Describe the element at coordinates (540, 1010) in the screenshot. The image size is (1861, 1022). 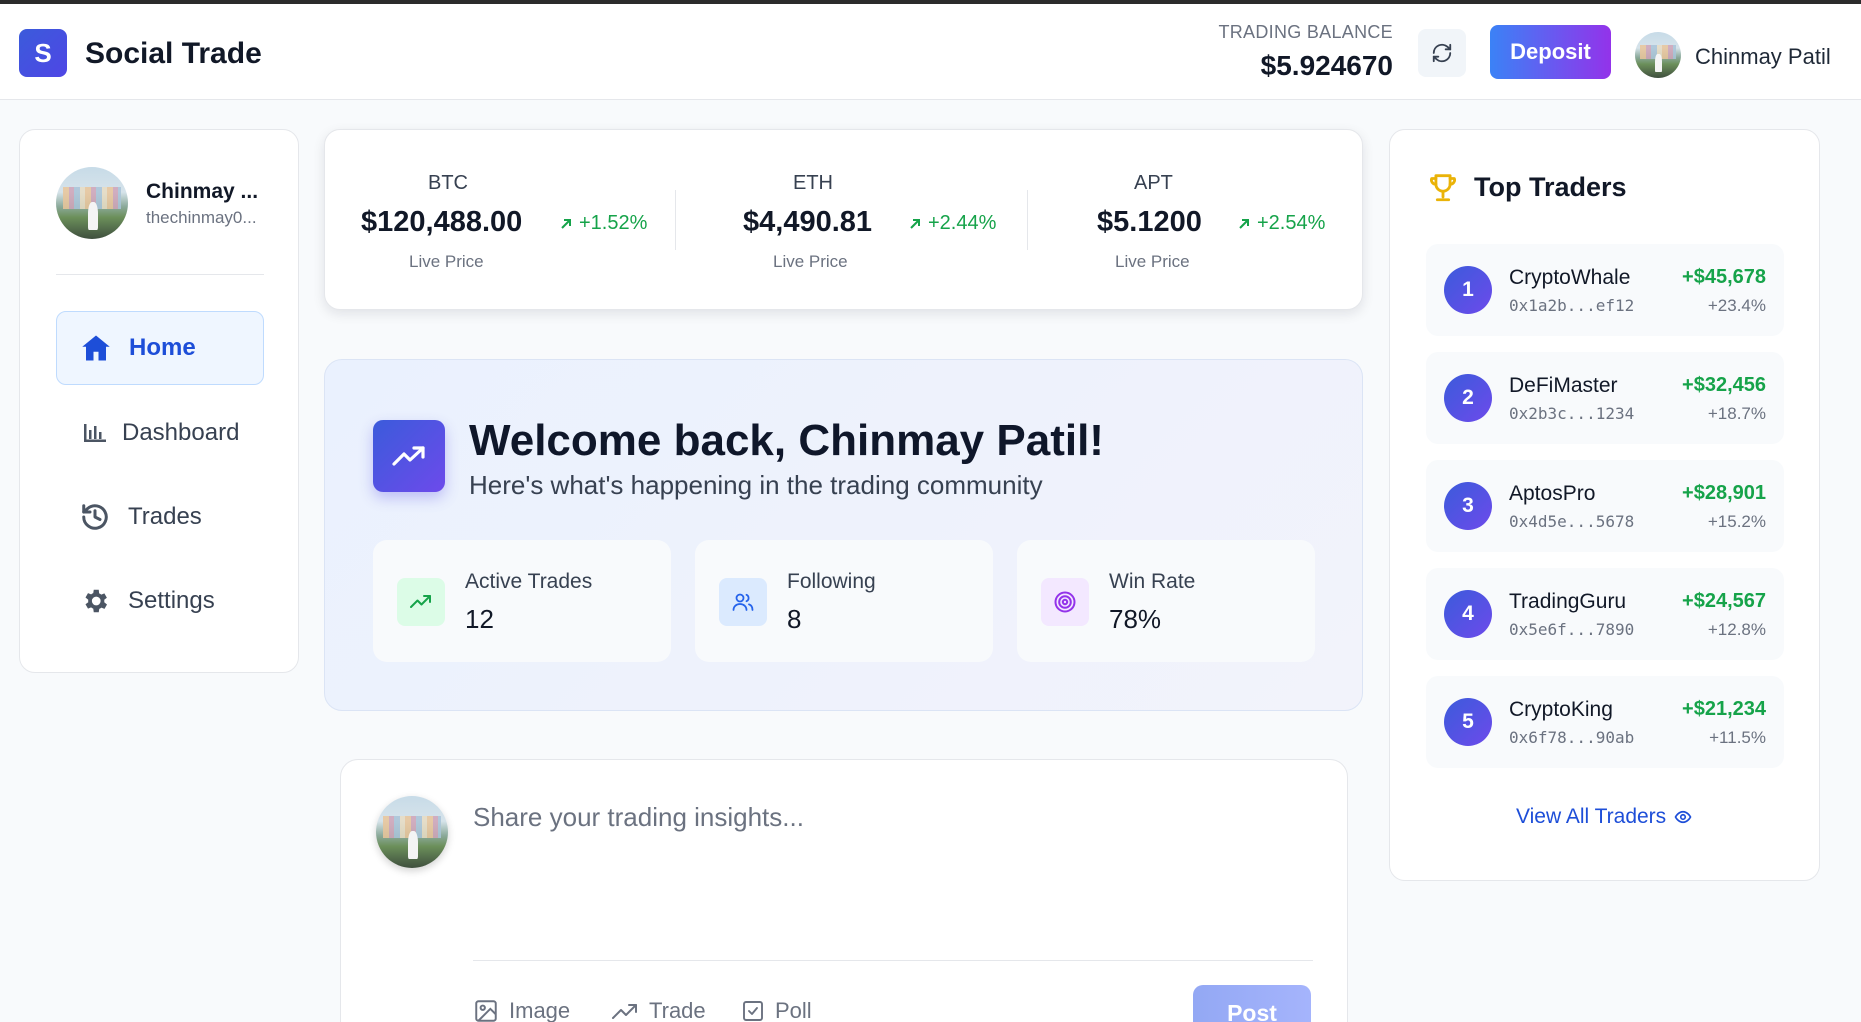
I see `composer-action-label: Image` at that location.